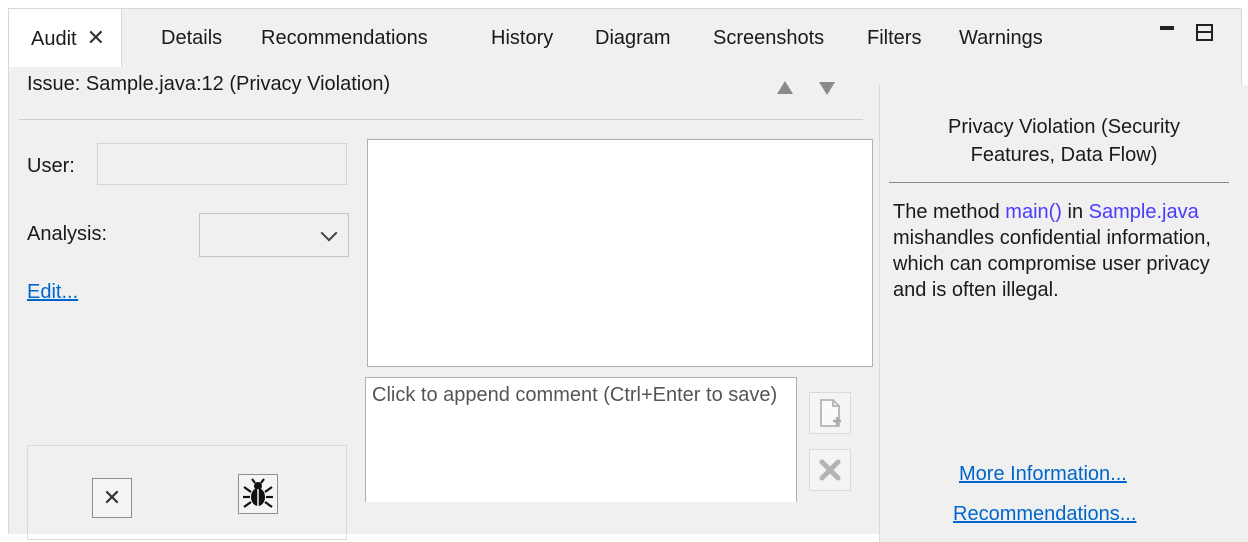 The height and width of the screenshot is (542, 1248). I want to click on add-comment-button, so click(830, 413).